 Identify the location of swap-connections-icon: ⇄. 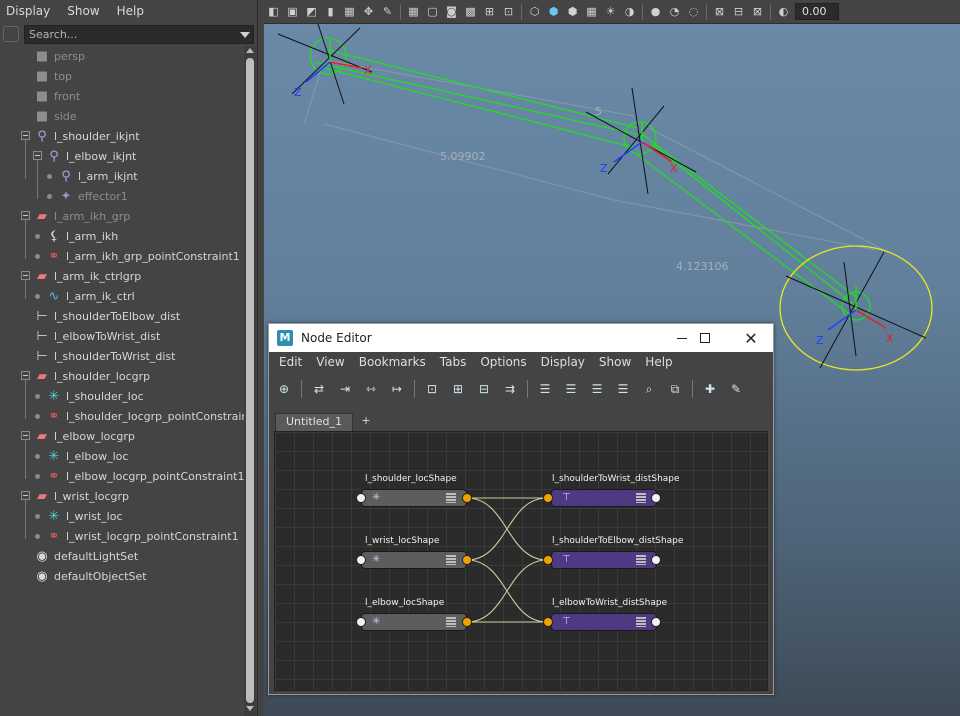
(319, 389).